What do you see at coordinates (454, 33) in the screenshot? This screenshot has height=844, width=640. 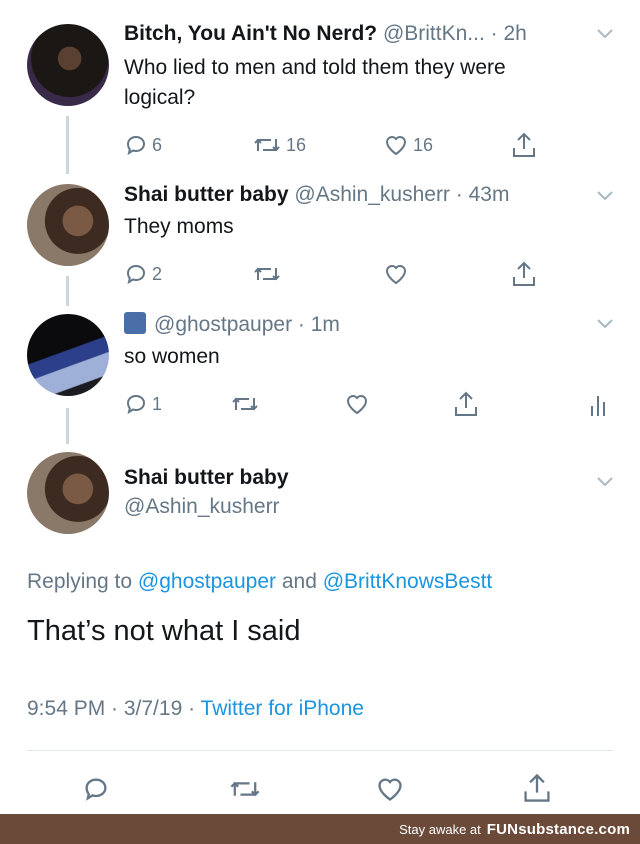 I see `handle-time: @BrittKn... · 2h` at bounding box center [454, 33].